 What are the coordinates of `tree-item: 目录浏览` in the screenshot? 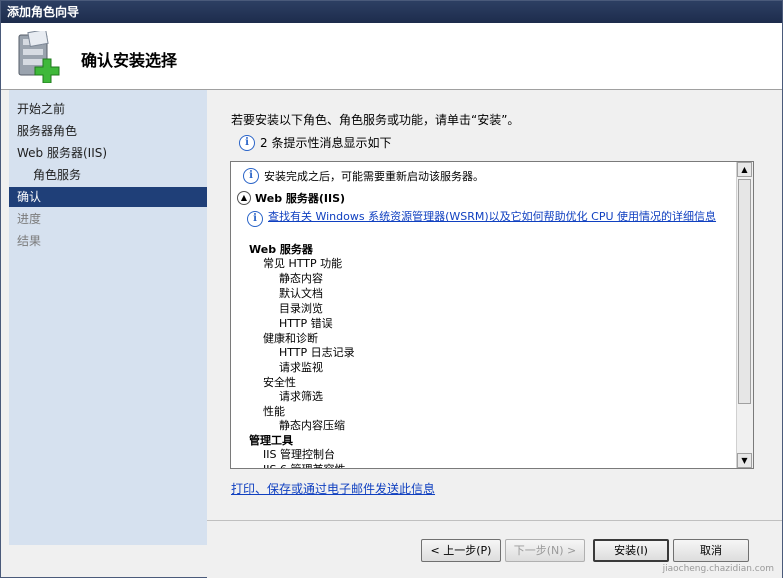 It's located at (301, 308).